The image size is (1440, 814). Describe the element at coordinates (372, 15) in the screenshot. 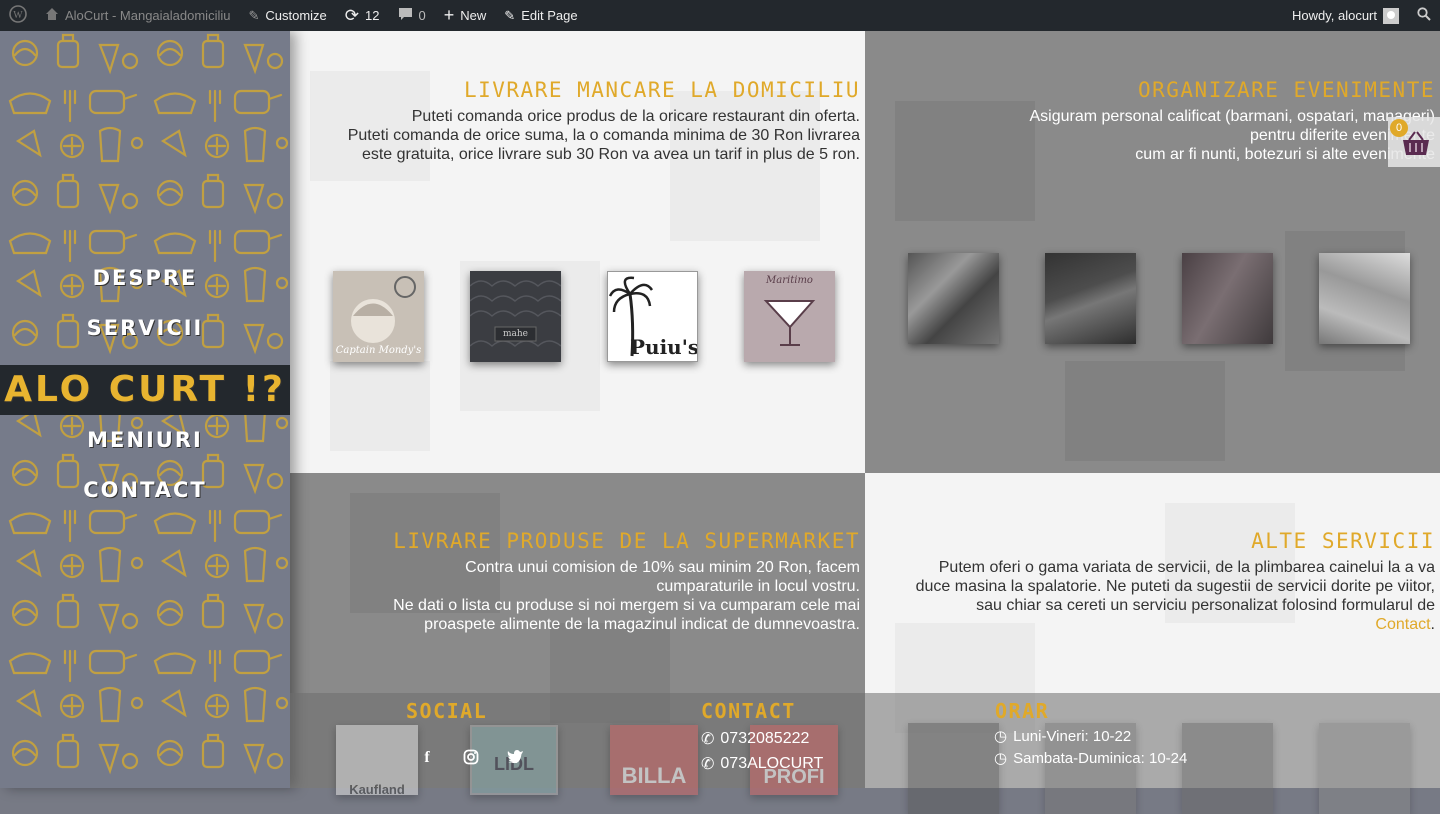

I see `updates-count: 12` at that location.